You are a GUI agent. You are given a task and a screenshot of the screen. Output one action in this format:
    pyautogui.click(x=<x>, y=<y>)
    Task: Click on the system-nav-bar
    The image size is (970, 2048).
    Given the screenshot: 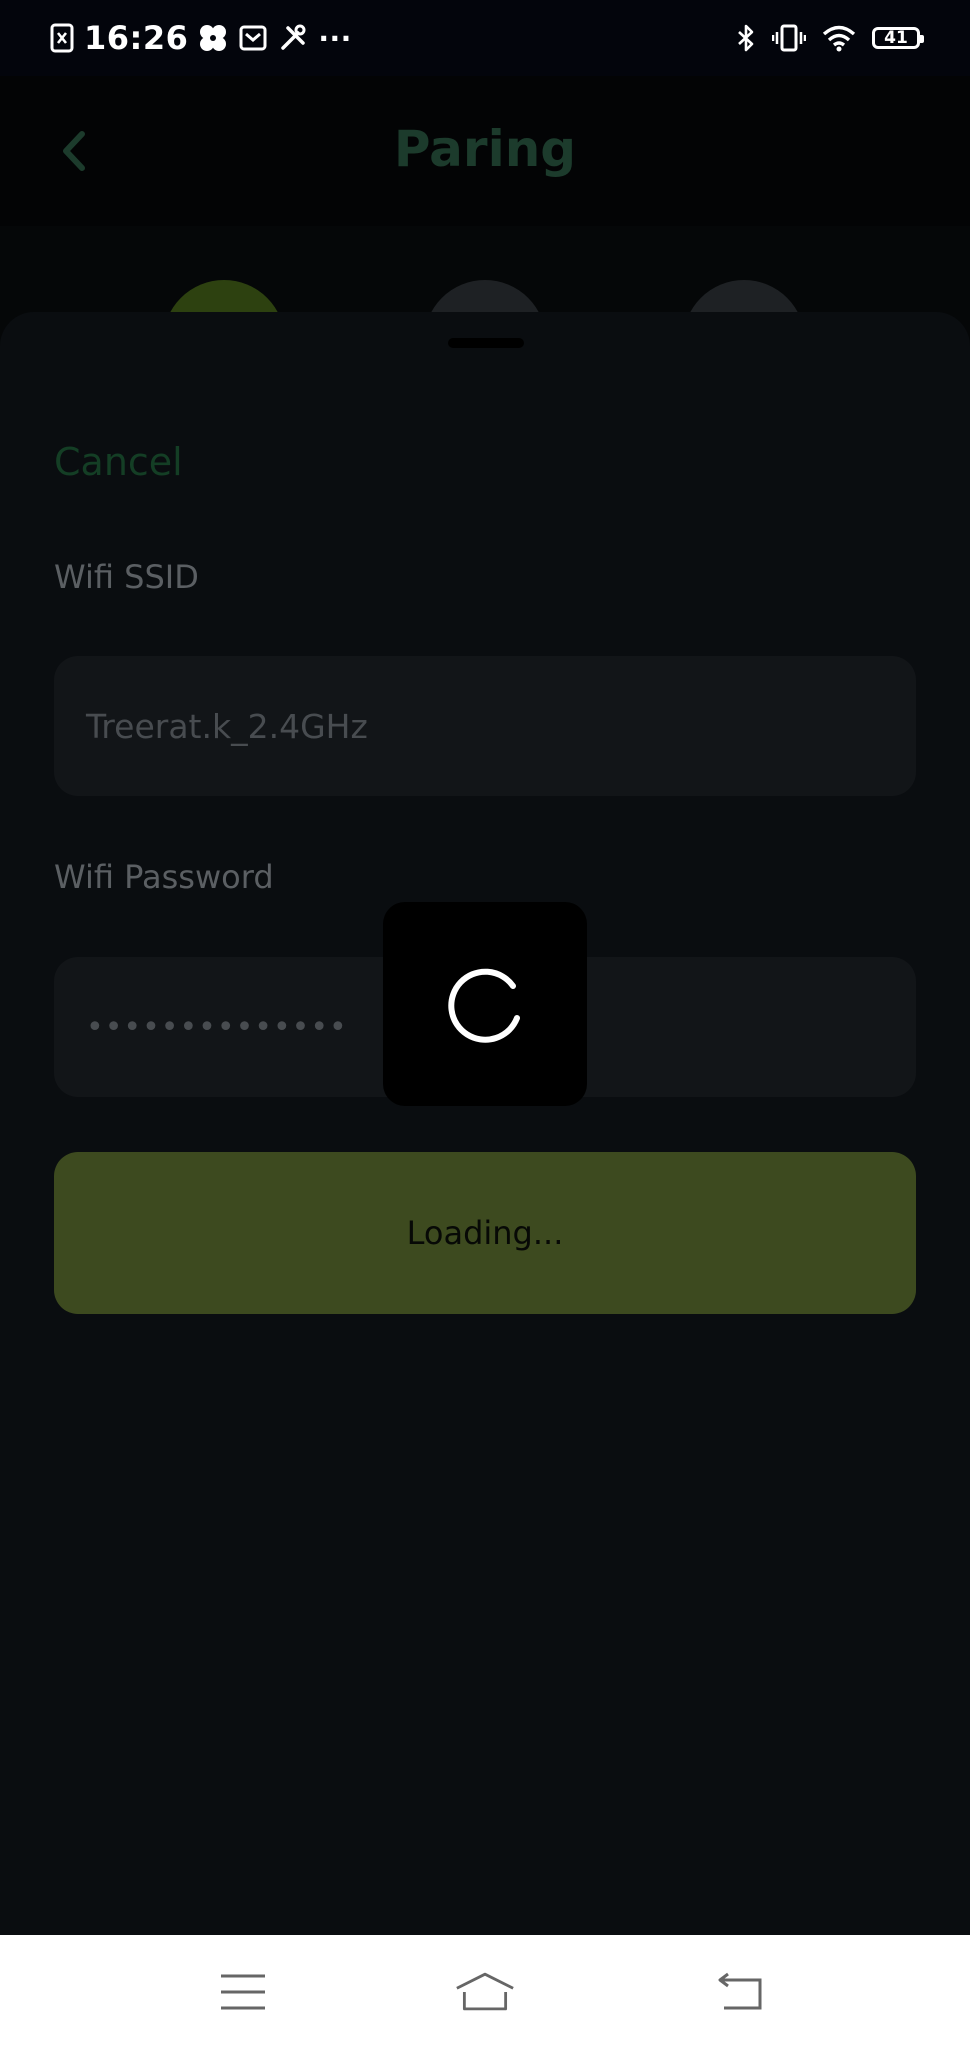 What is the action you would take?
    pyautogui.click(x=485, y=1991)
    